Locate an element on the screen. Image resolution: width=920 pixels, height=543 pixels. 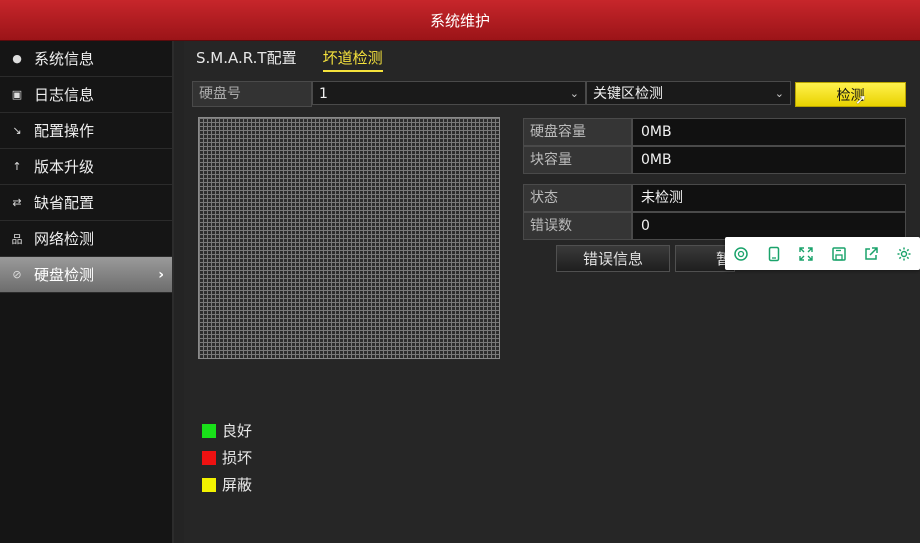
legend-swatch-red is located at coordinates (209, 457).